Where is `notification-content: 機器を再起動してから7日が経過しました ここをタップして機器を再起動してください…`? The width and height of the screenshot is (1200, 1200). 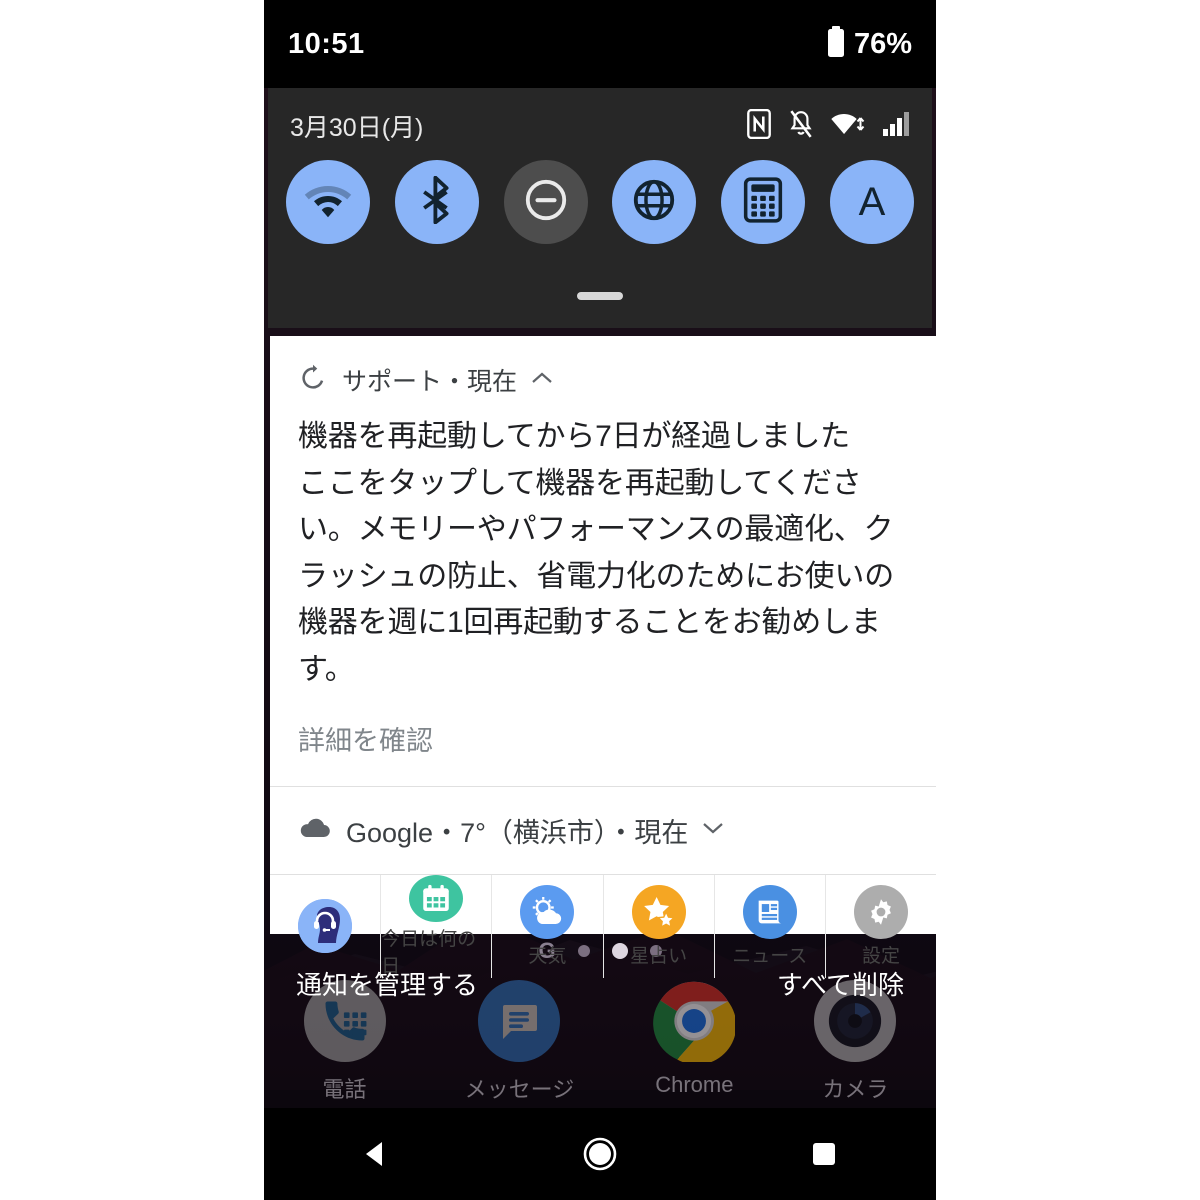
notification-content: 機器を再起動してから7日が経過しました ここをタップして機器を再起動してください… is located at coordinates (603, 545).